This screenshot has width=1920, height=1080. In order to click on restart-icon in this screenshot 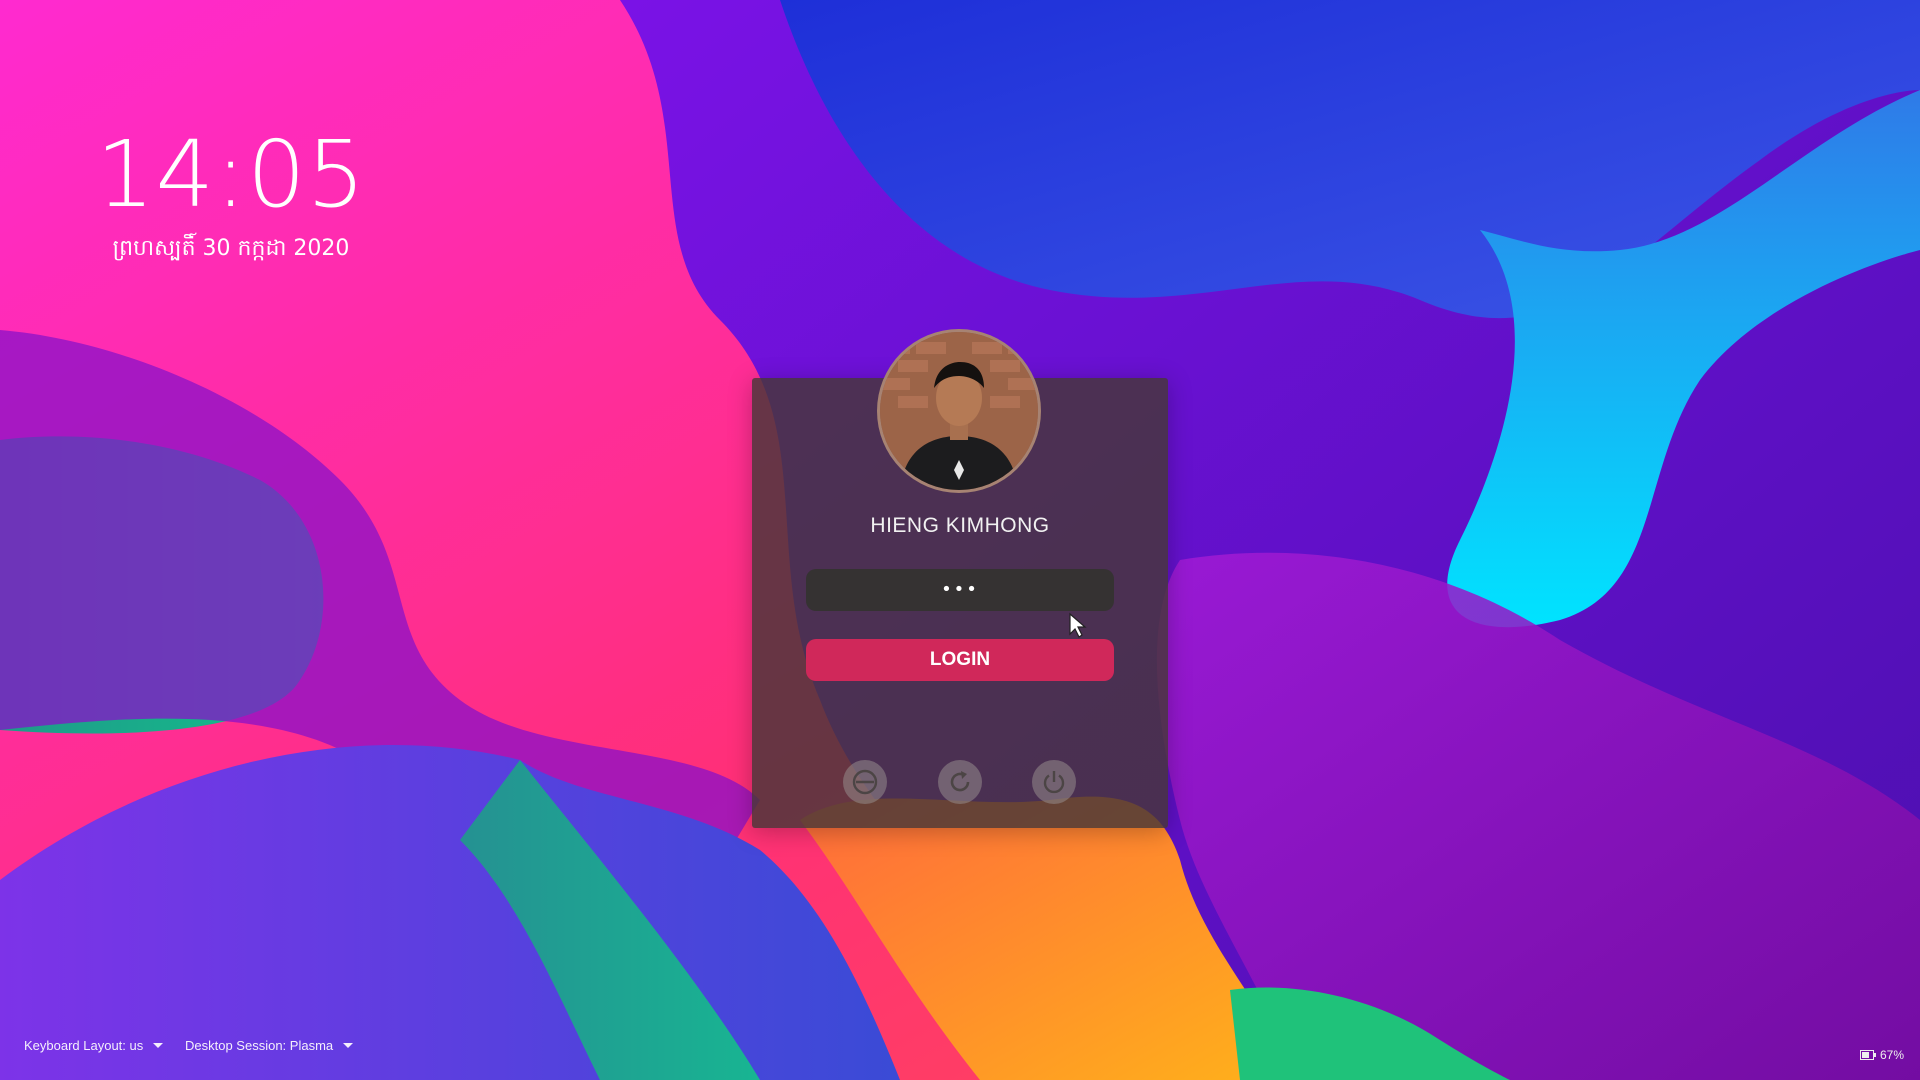, I will do `click(960, 781)`.